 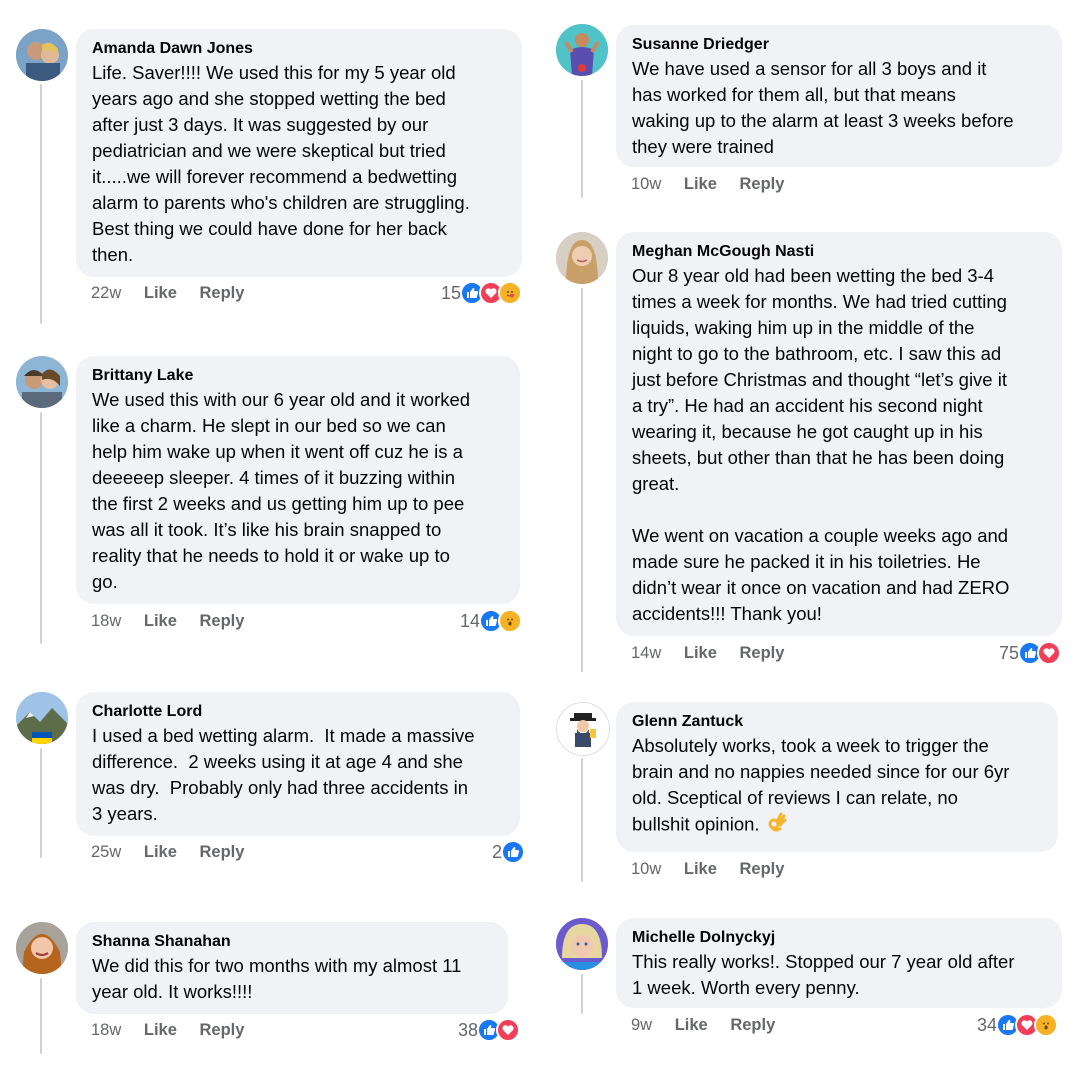 What do you see at coordinates (292, 942) in the screenshot?
I see `comment-author: Shanna Shanahan` at bounding box center [292, 942].